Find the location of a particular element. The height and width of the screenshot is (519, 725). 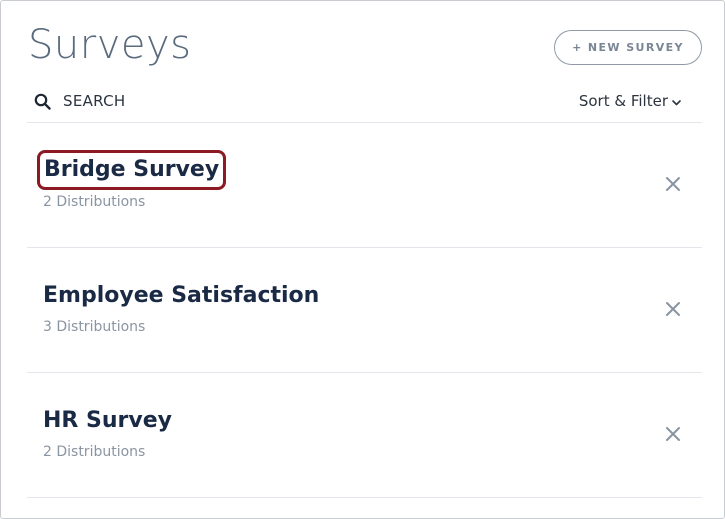

sort-filter-label: Sort & Filter is located at coordinates (623, 101).